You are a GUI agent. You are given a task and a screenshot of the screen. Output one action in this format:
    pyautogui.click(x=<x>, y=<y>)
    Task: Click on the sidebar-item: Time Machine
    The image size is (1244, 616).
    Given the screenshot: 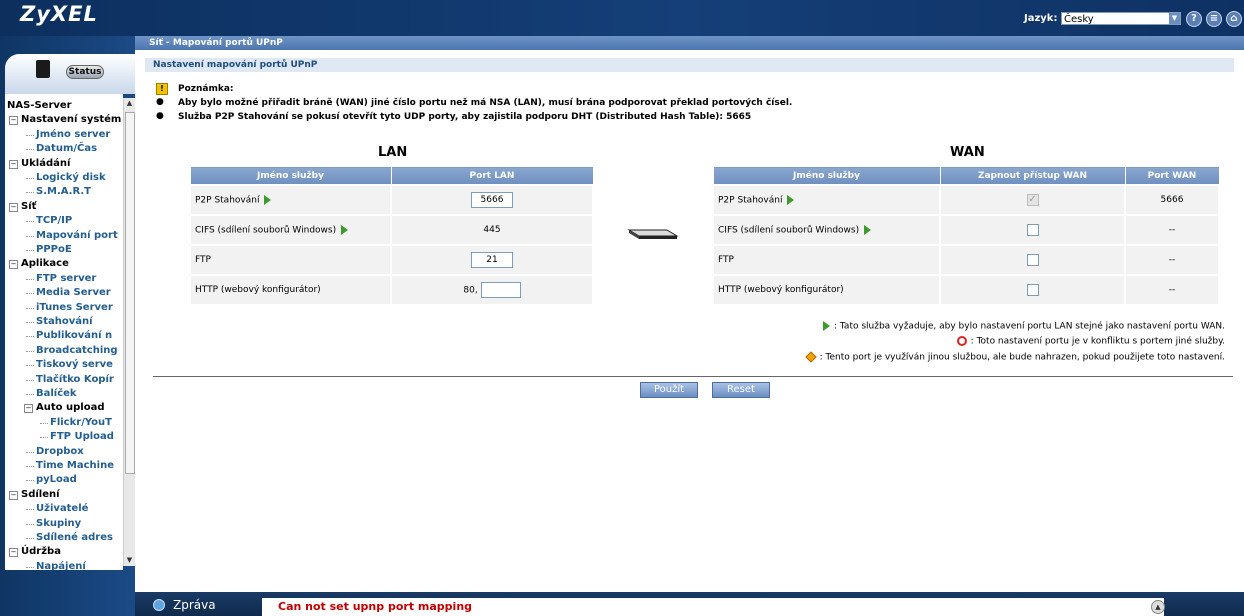 What is the action you would take?
    pyautogui.click(x=75, y=465)
    